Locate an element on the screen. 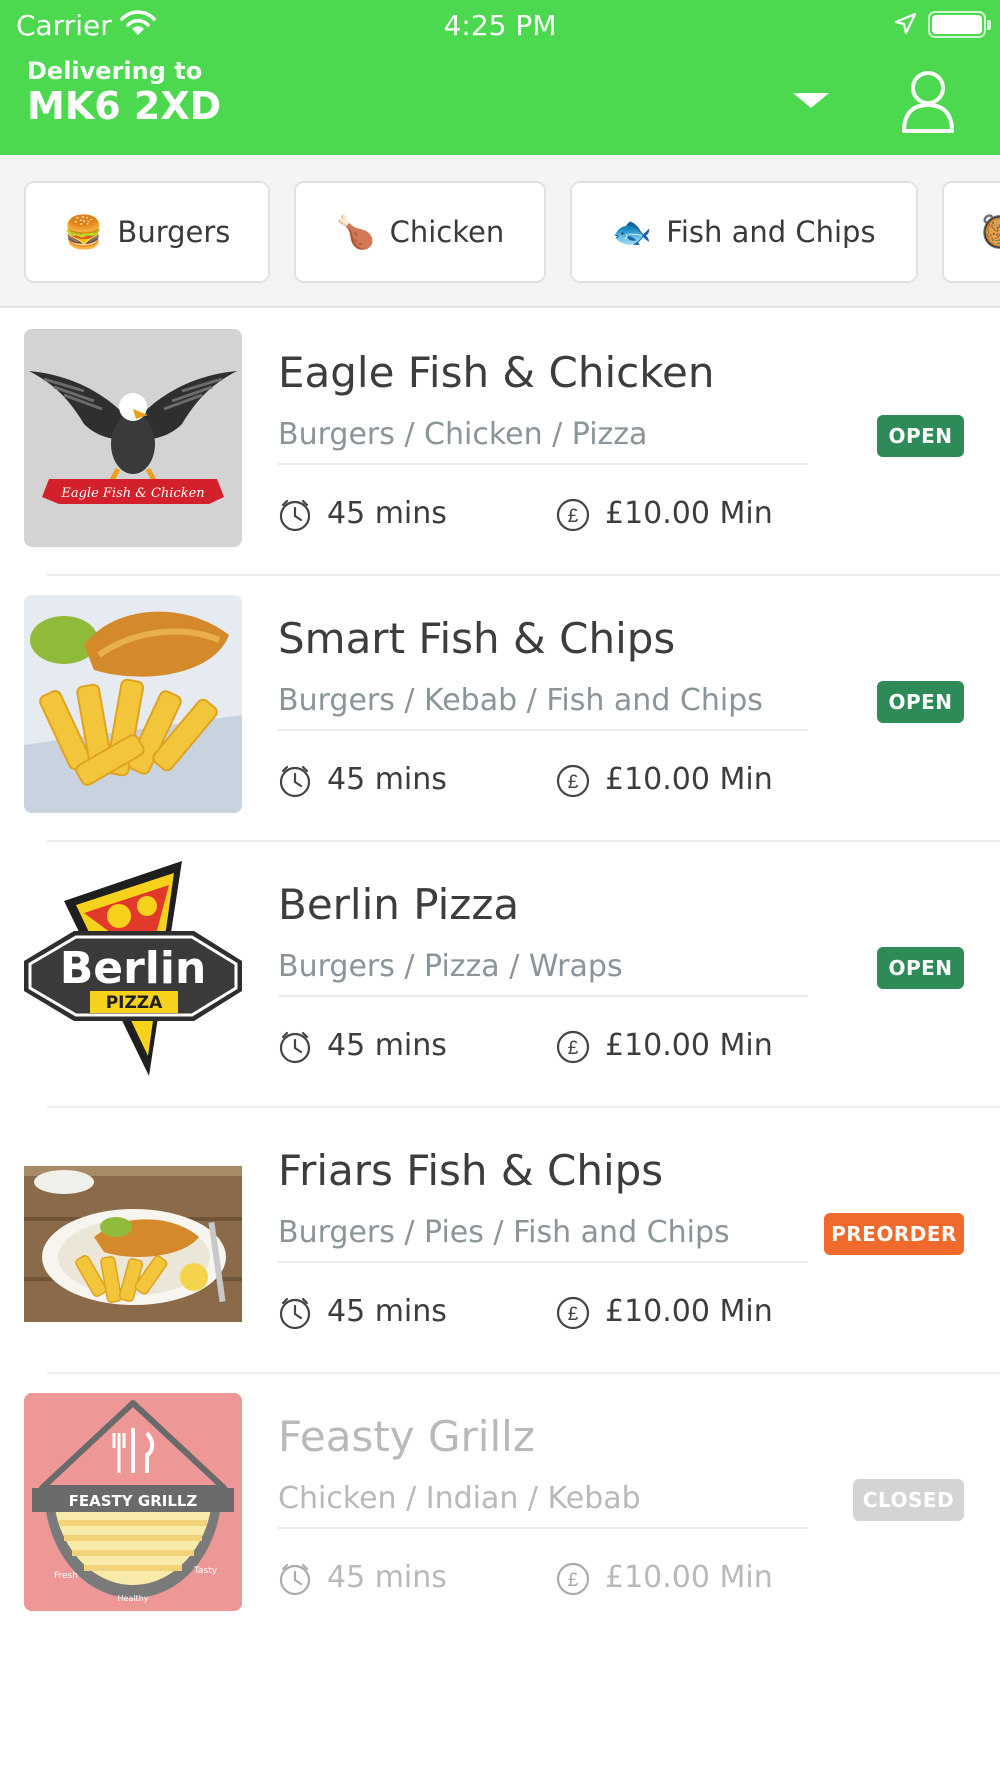 This screenshot has height=1778, width=1000. status-bar: Carrier 4:25 PM is located at coordinates (500, 25).